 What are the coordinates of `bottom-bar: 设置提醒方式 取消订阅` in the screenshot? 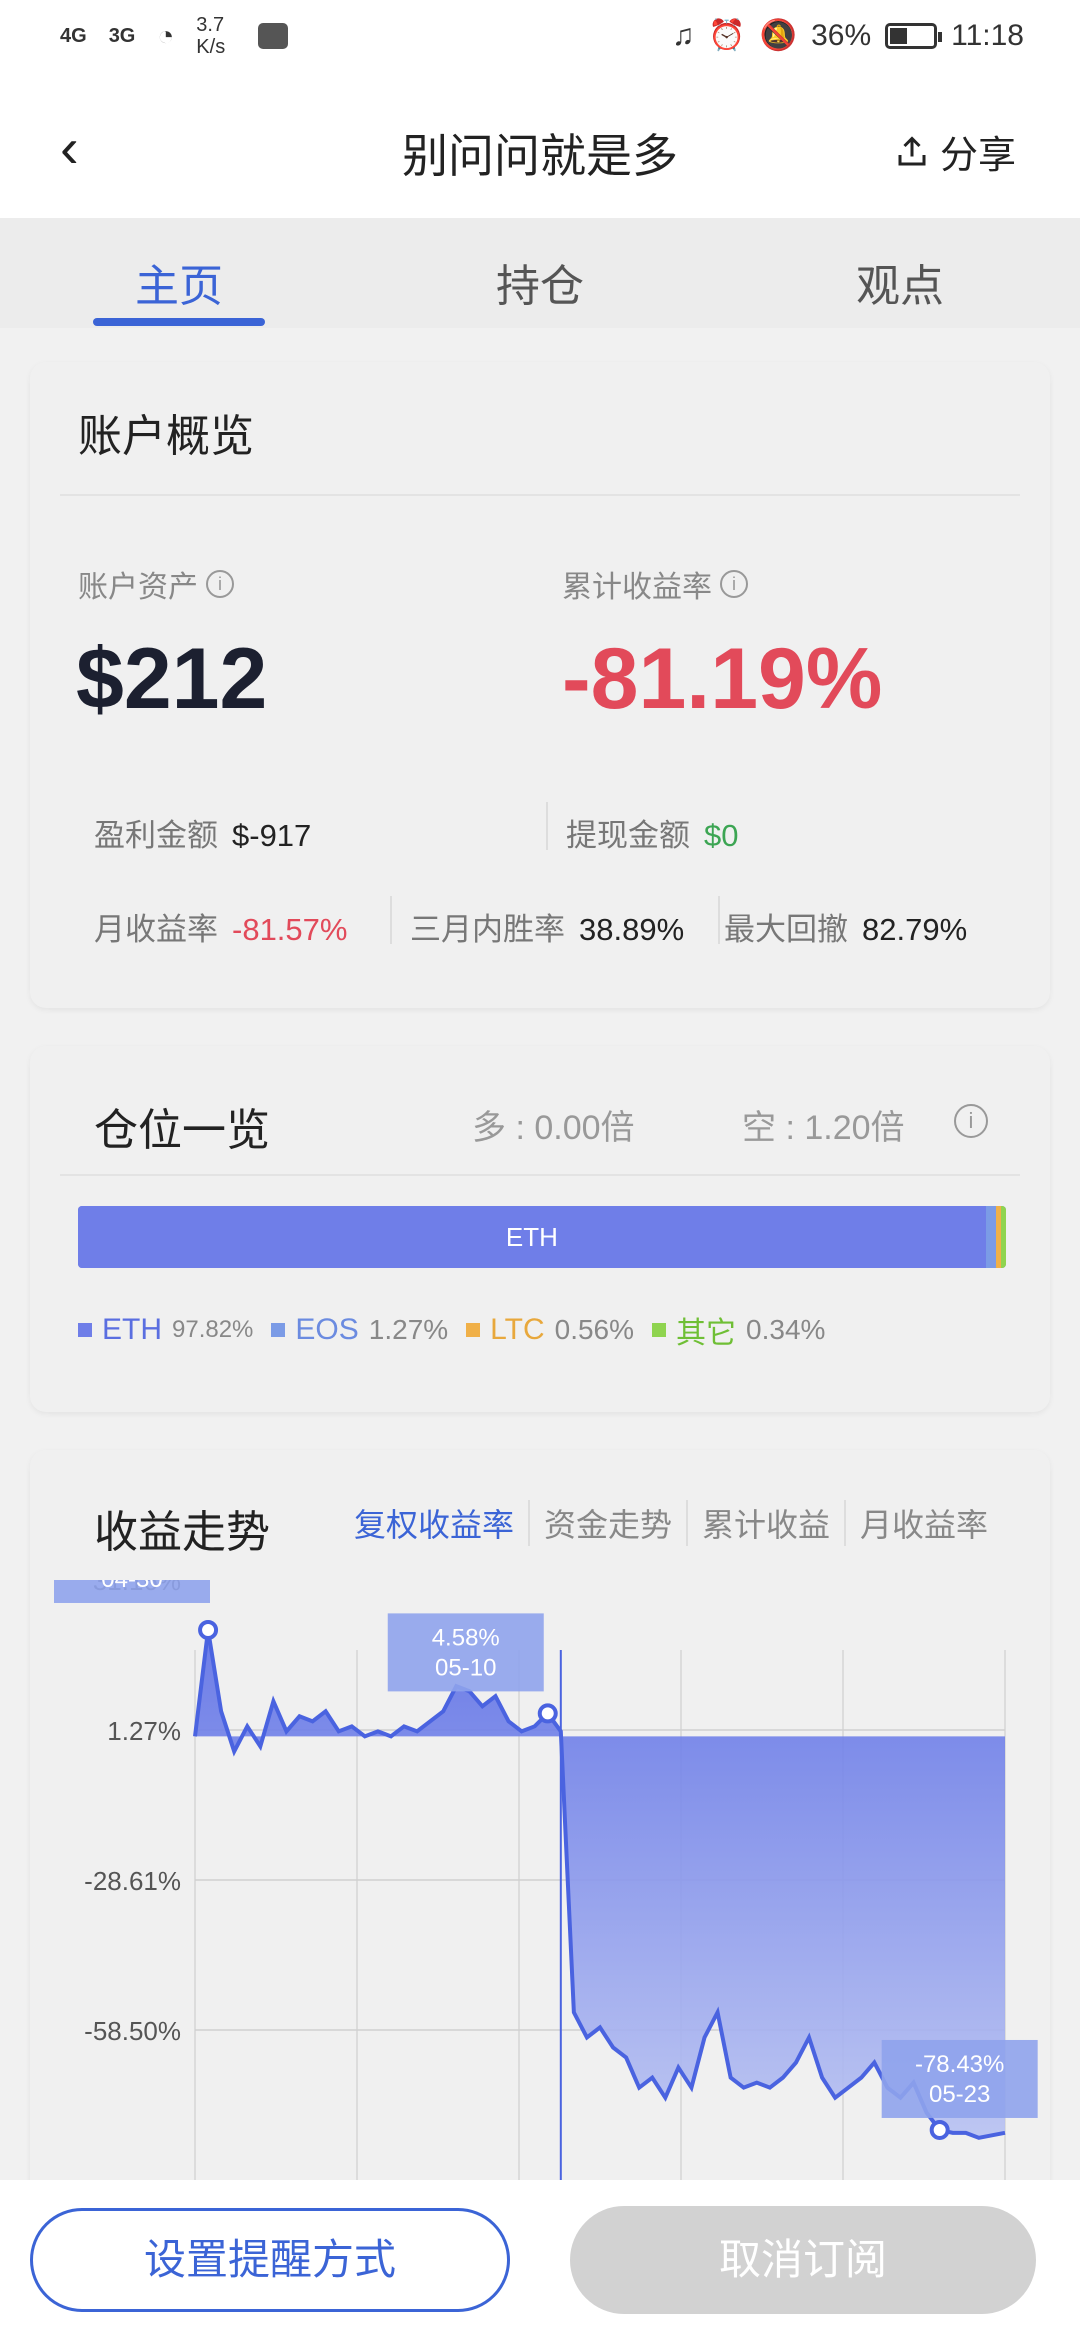 It's located at (540, 2260).